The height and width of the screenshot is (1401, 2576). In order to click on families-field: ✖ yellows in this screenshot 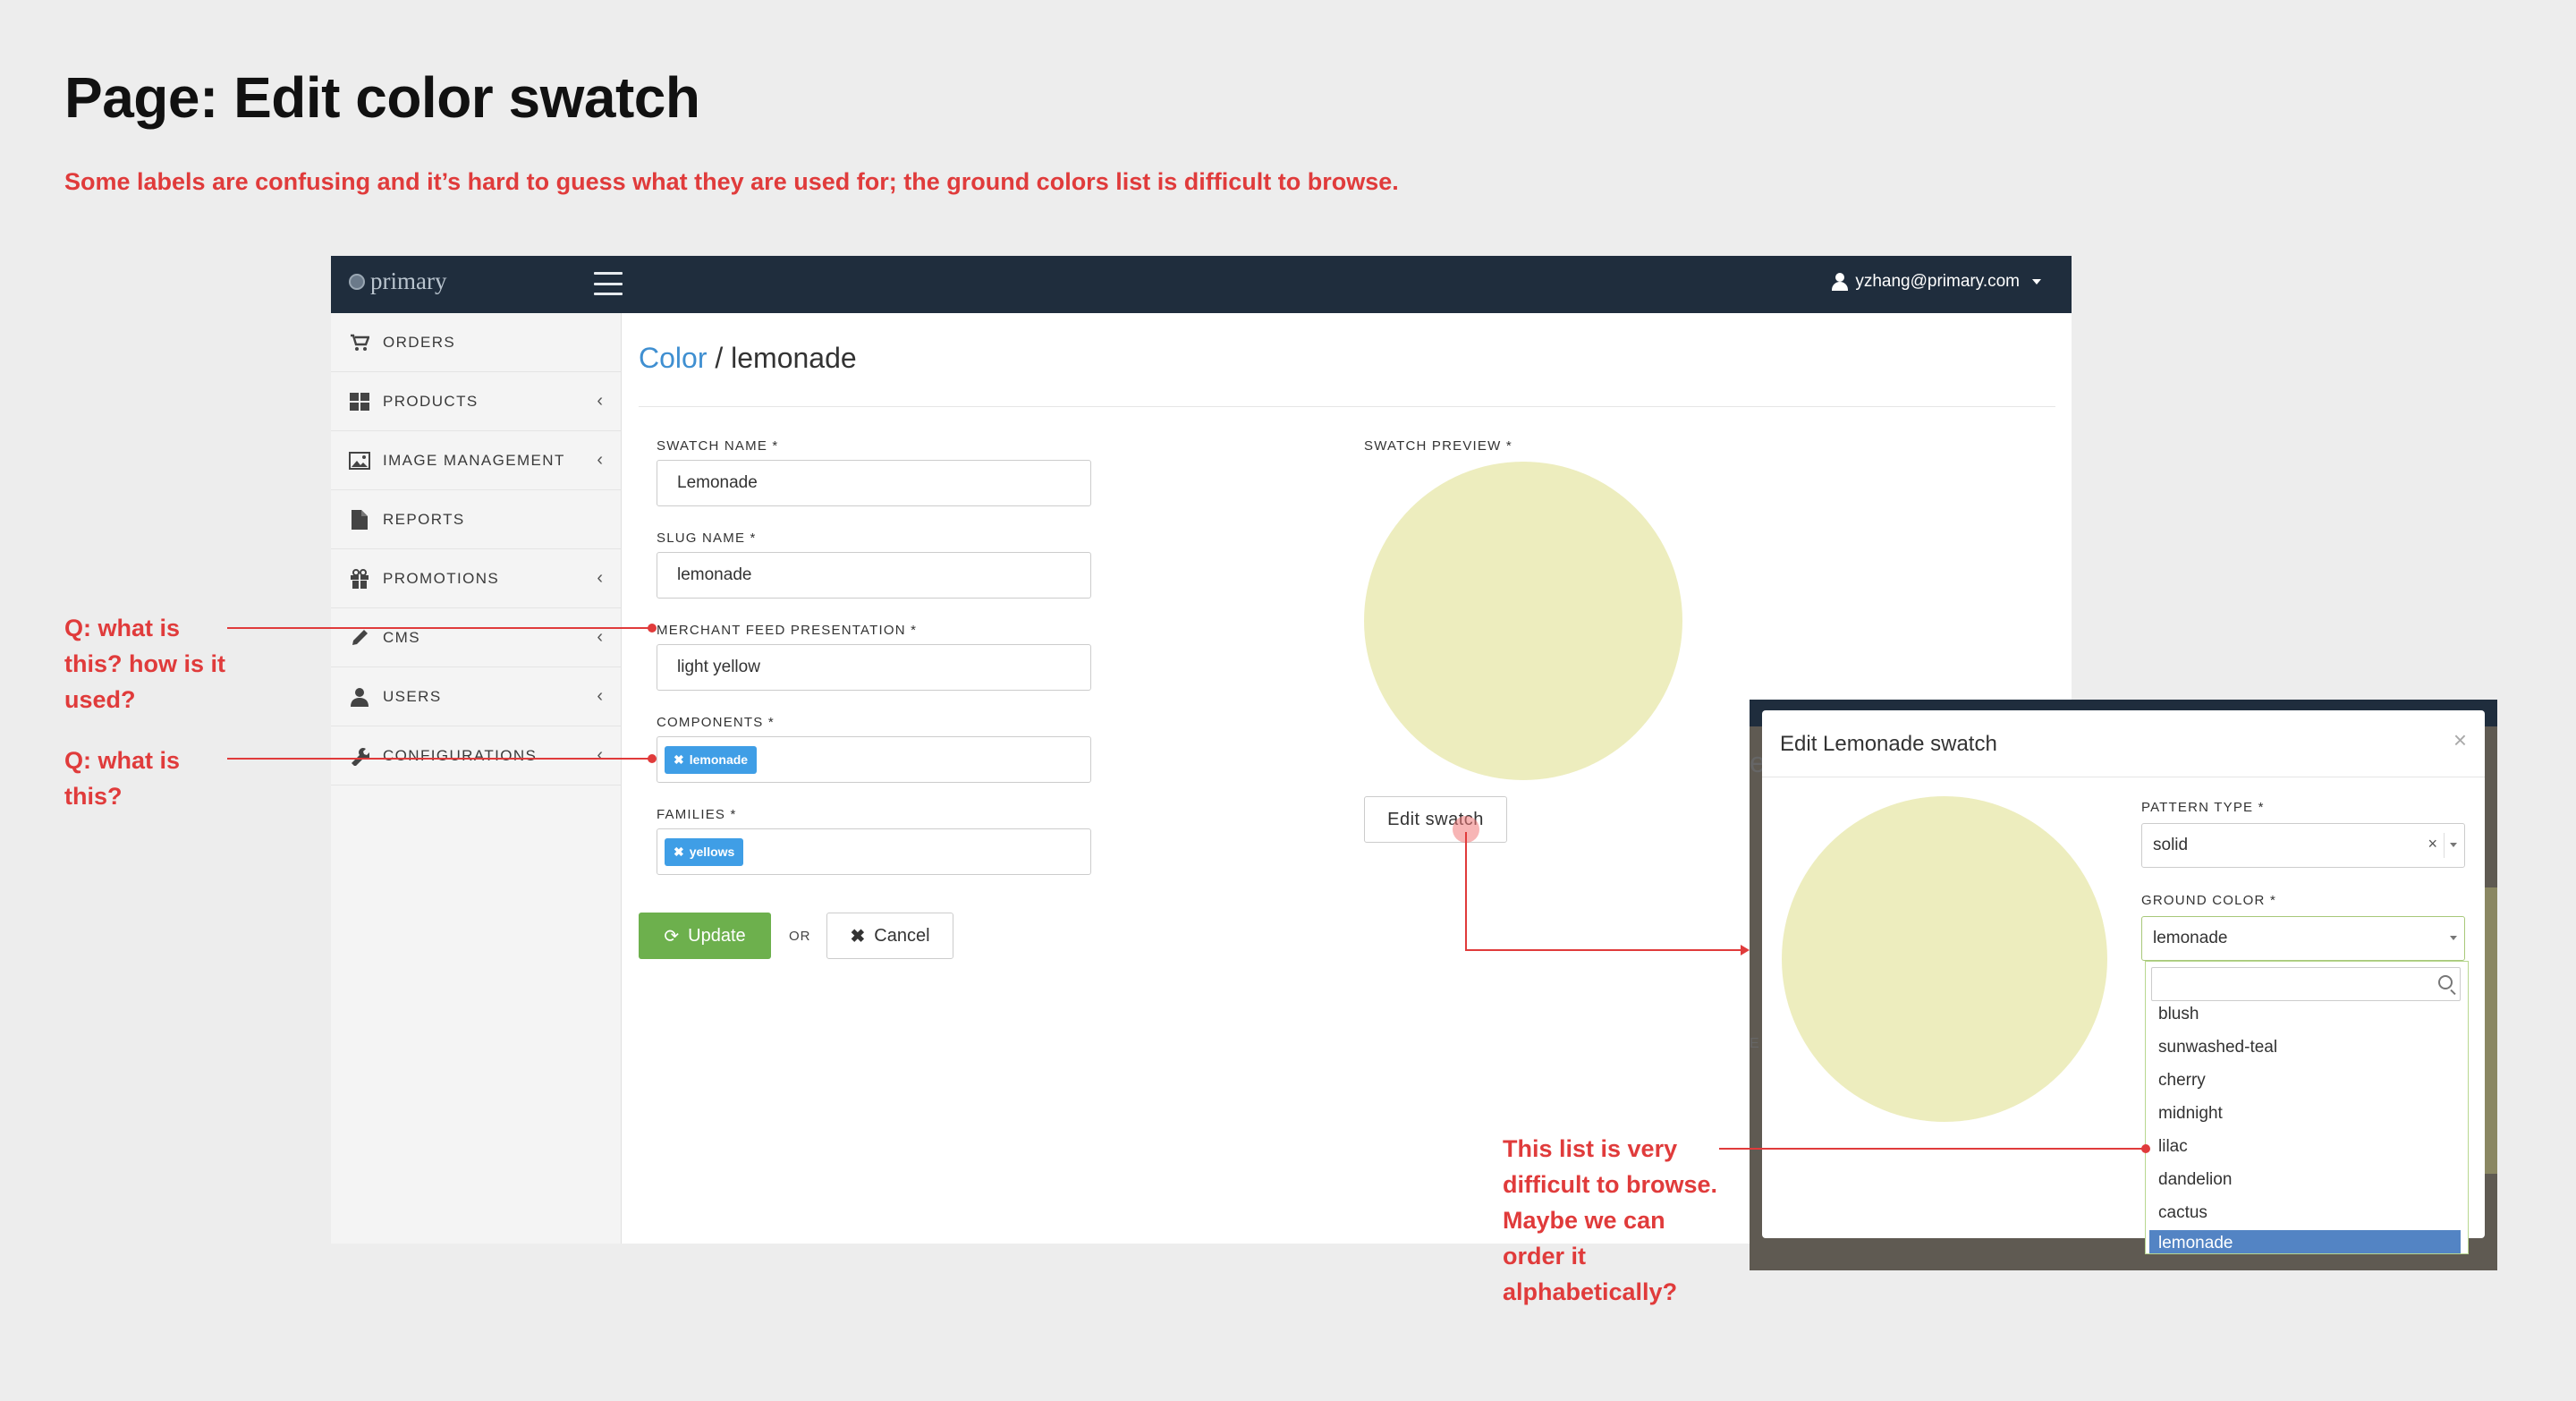, I will do `click(874, 851)`.